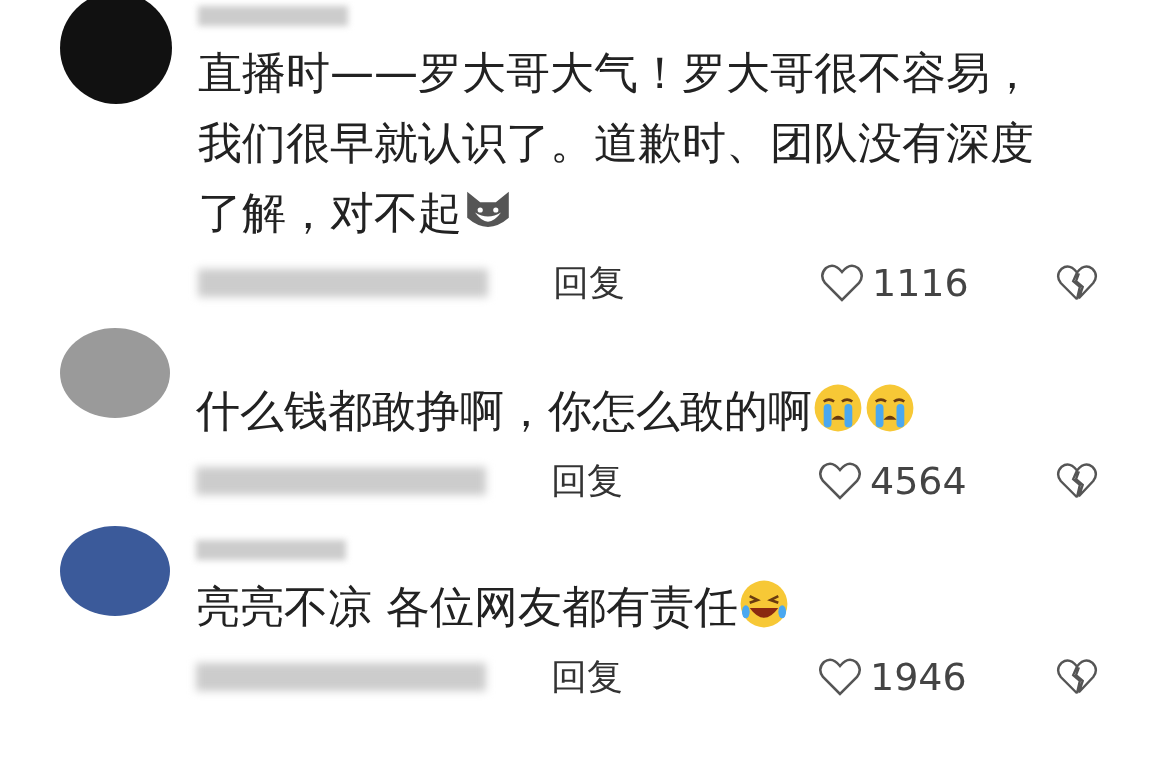  I want to click on comment-text: 什么钱都敢挣啊，你怎么敢的啊, so click(631, 411).